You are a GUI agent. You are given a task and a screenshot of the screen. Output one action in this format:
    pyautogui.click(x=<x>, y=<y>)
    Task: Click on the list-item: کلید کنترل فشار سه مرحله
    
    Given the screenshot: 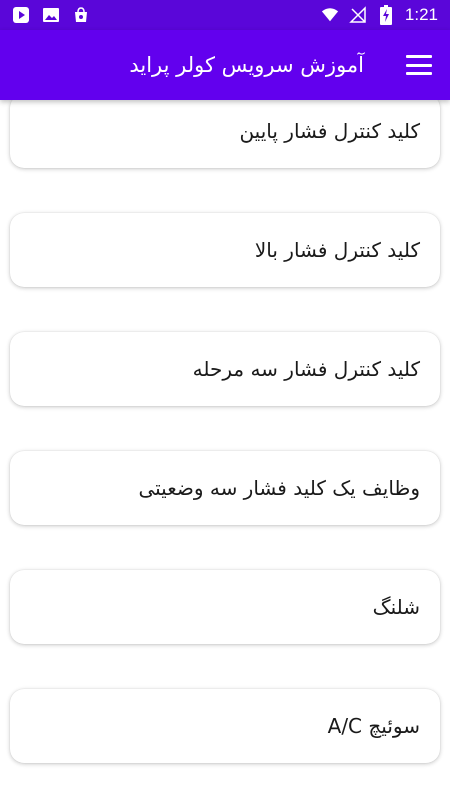 What is the action you would take?
    pyautogui.click(x=225, y=369)
    